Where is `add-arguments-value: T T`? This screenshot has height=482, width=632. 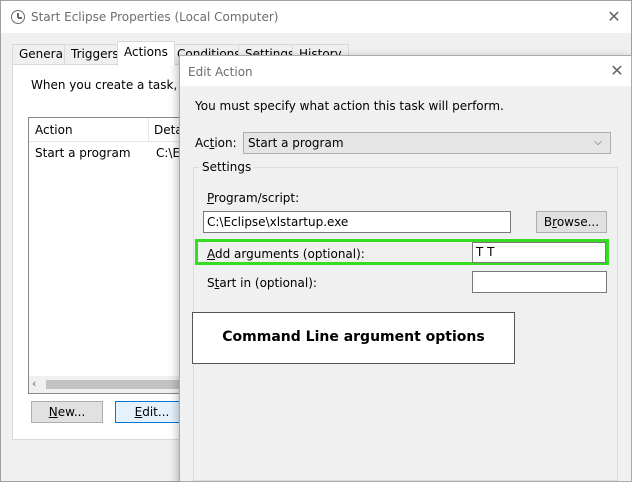
add-arguments-value: T T is located at coordinates (485, 252).